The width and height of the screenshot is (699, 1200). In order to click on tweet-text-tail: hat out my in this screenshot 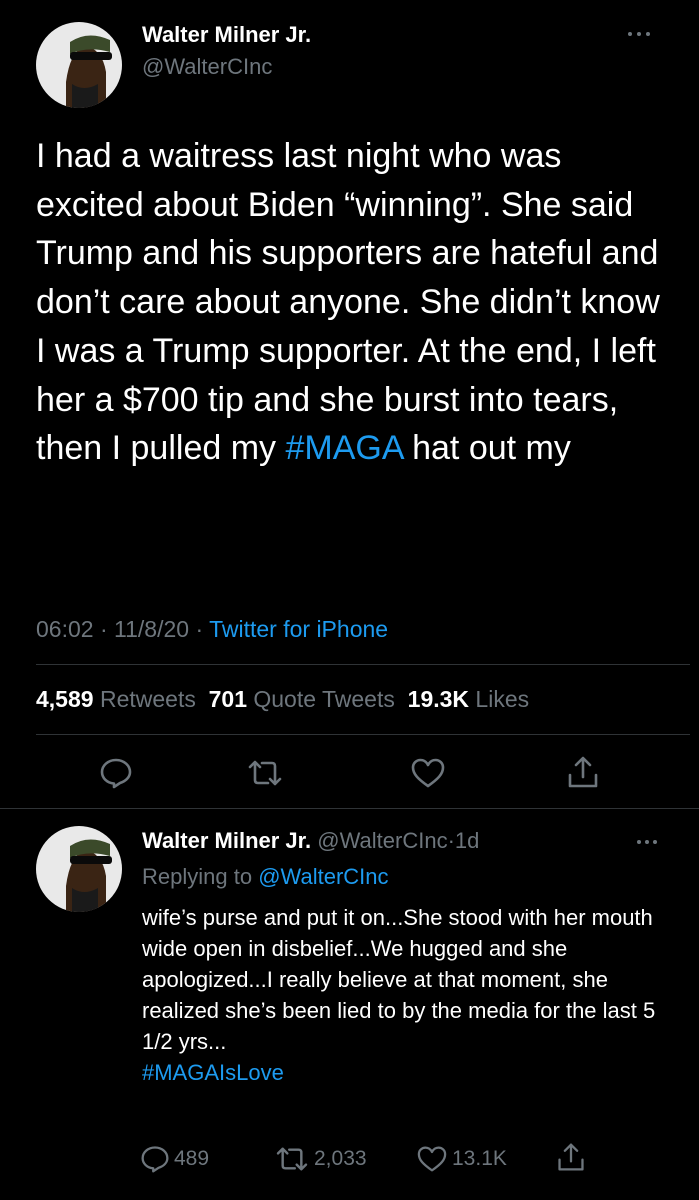, I will do `click(486, 448)`.